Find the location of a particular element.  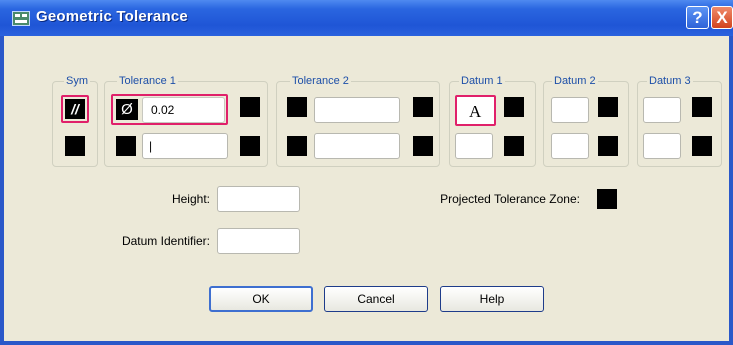

close-button: X is located at coordinates (722, 17).